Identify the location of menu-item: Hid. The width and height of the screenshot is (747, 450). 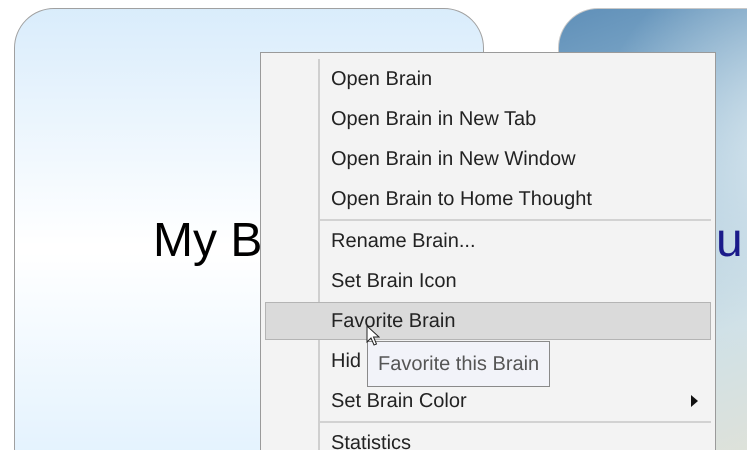
(346, 361).